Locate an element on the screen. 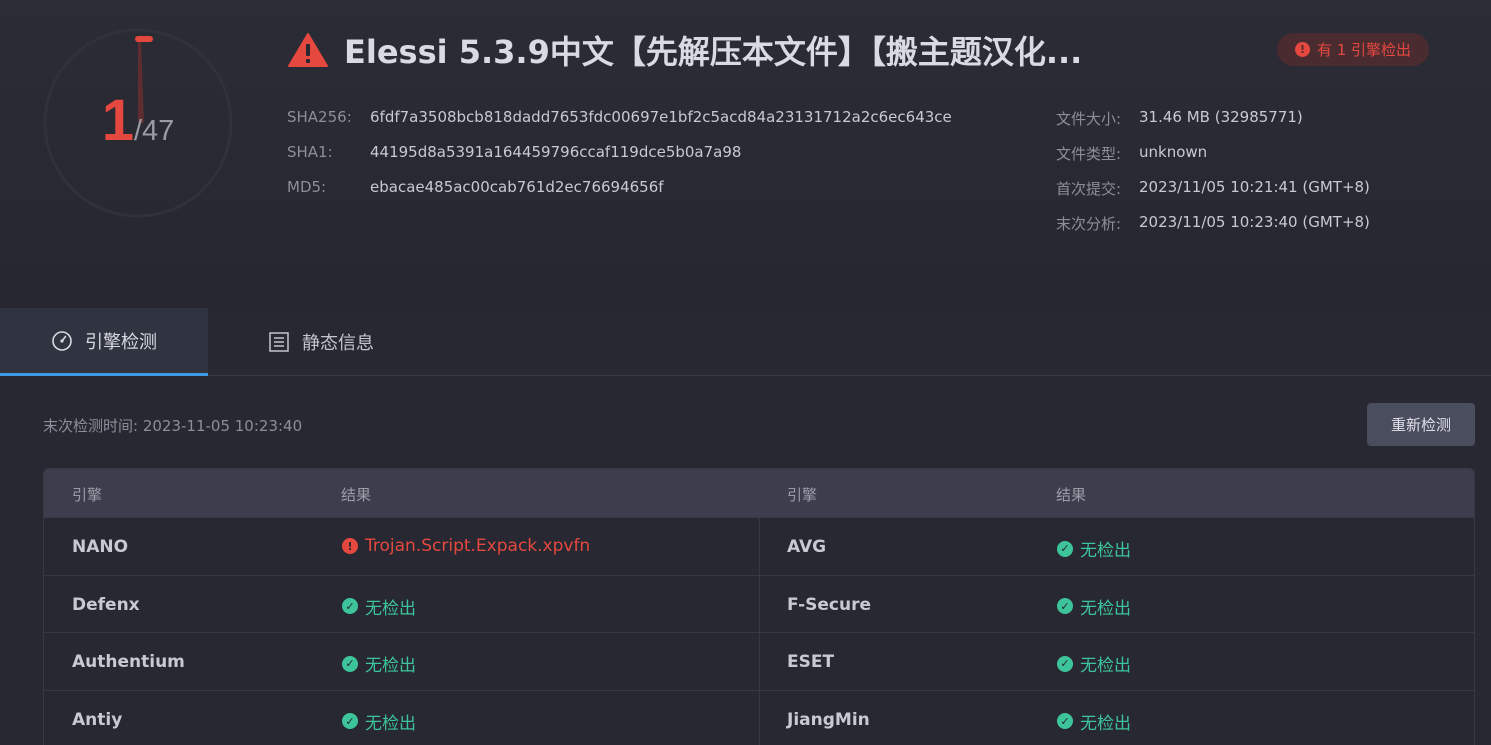  engine-name: Antiy is located at coordinates (97, 719).